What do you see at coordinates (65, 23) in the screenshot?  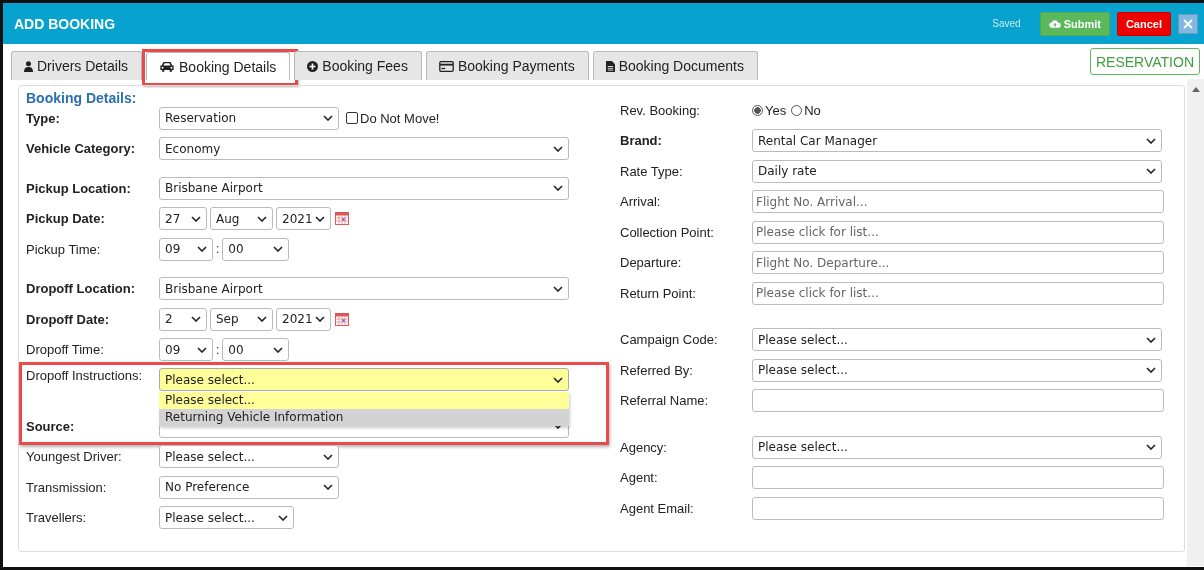 I see `window-title: ADD BOOKING` at bounding box center [65, 23].